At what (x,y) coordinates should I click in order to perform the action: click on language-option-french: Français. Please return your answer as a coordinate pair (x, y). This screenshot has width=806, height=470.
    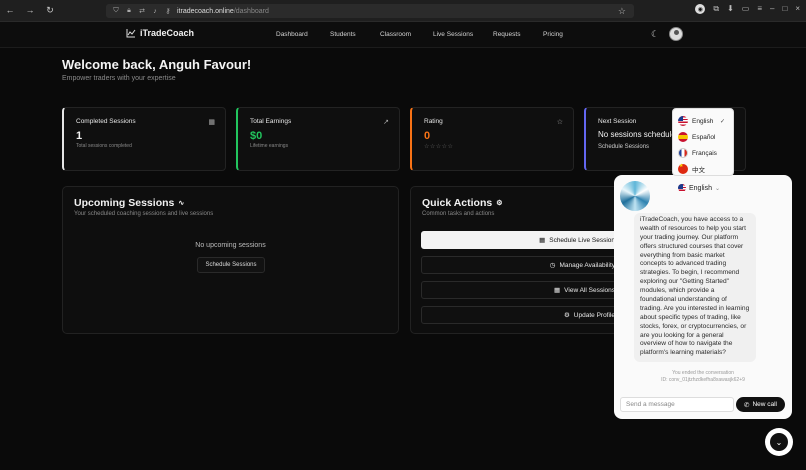
    Looking at the image, I should click on (703, 153).